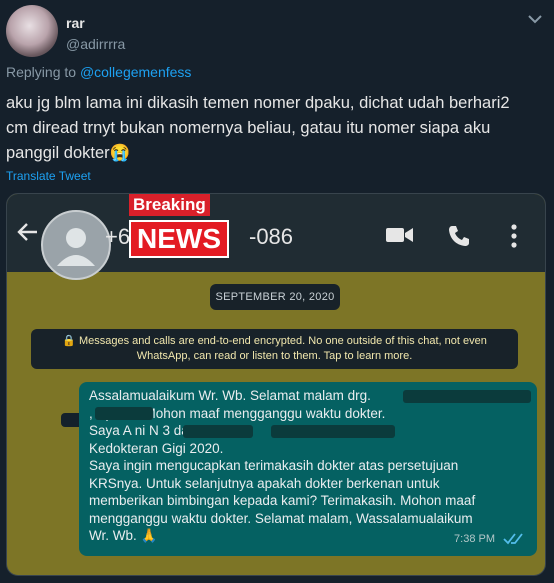 The height and width of the screenshot is (583, 554). Describe the element at coordinates (277, 31) in the screenshot. I see `tweet-header: rar @adirrrra` at that location.